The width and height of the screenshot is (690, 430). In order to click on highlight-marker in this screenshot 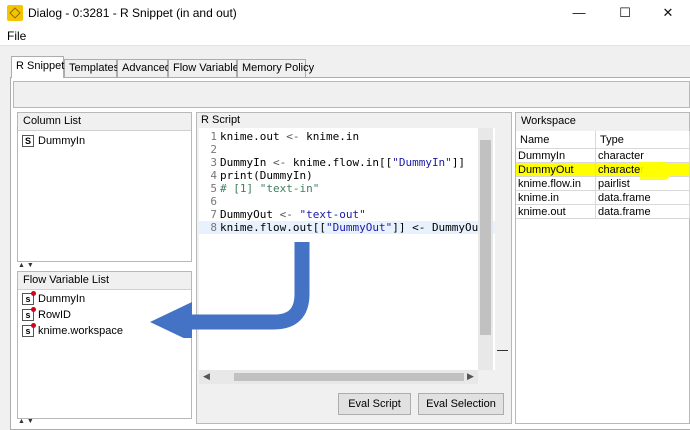, I will do `click(656, 171)`.